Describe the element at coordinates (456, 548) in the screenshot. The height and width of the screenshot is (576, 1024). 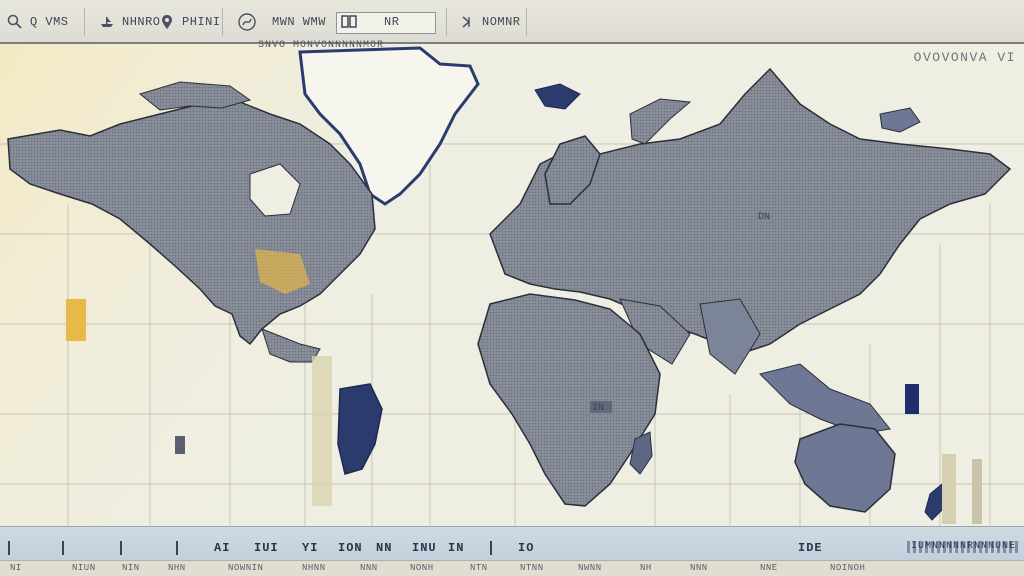
I see `timeline-label: IN` at that location.